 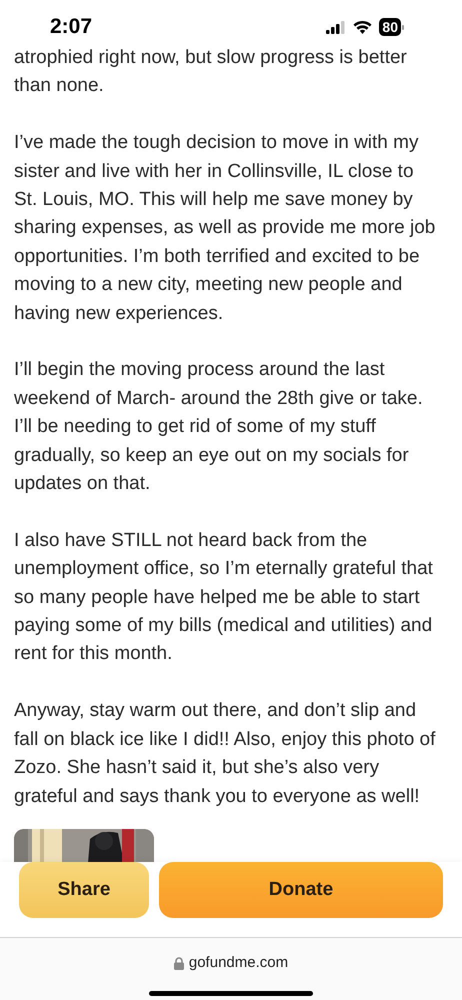 What do you see at coordinates (301, 890) in the screenshot?
I see `donate-button: Donate` at bounding box center [301, 890].